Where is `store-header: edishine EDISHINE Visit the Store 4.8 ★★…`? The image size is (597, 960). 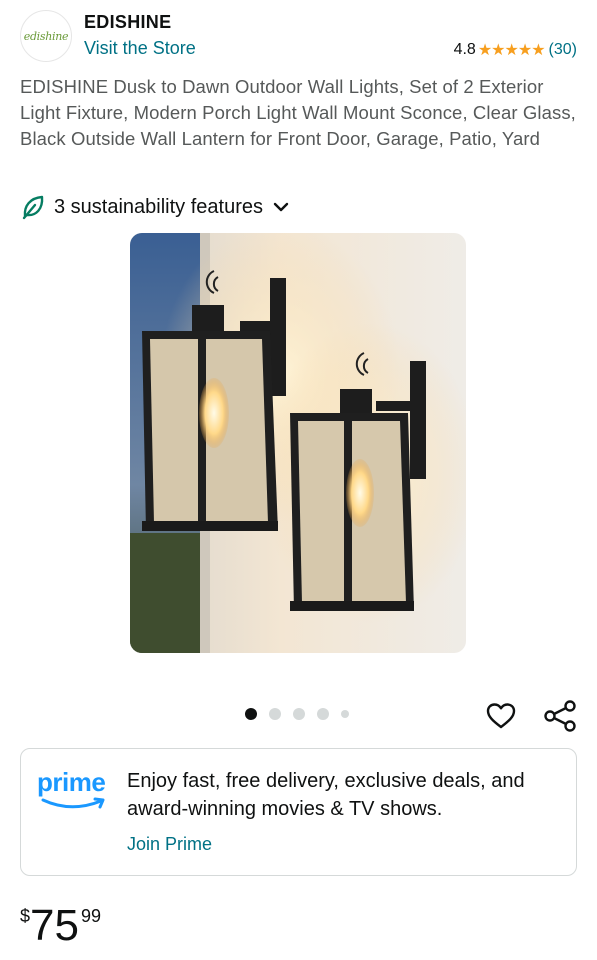
store-header: edishine EDISHINE Visit the Store 4.8 ★★… is located at coordinates (298, 36).